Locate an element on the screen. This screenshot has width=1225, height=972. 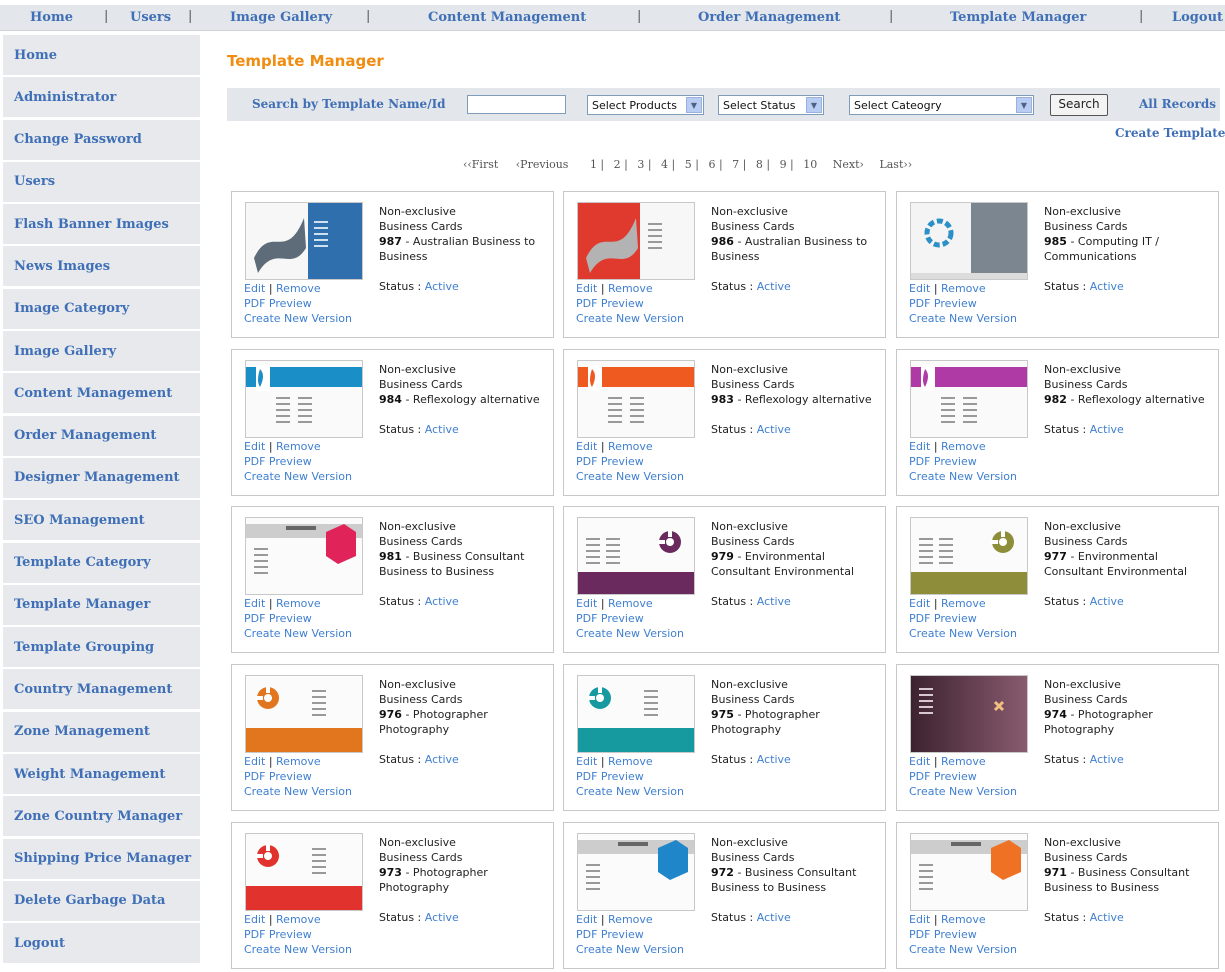
sidebar-item-home: Home is located at coordinates (101, 55).